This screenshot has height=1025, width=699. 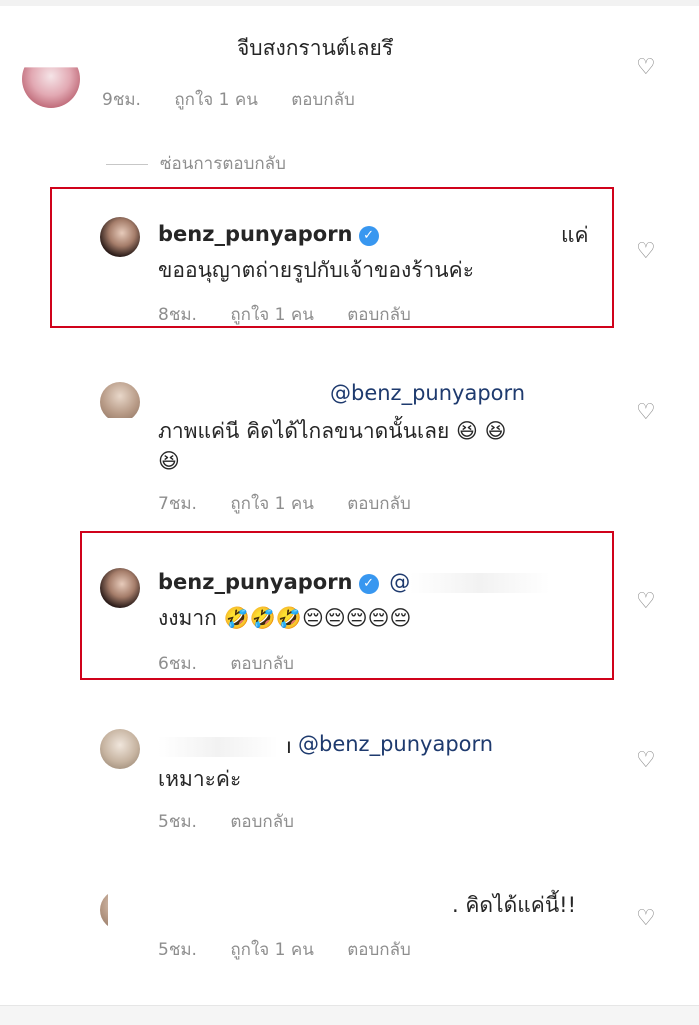 What do you see at coordinates (121, 100) in the screenshot?
I see `comment-time: 9ชม.` at bounding box center [121, 100].